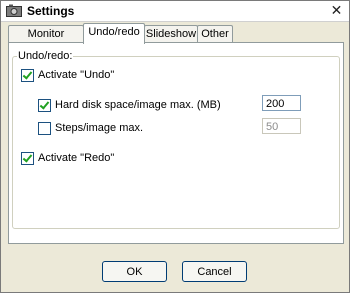  What do you see at coordinates (76, 75) in the screenshot?
I see `activate-undo-label: Activate "Undo"` at bounding box center [76, 75].